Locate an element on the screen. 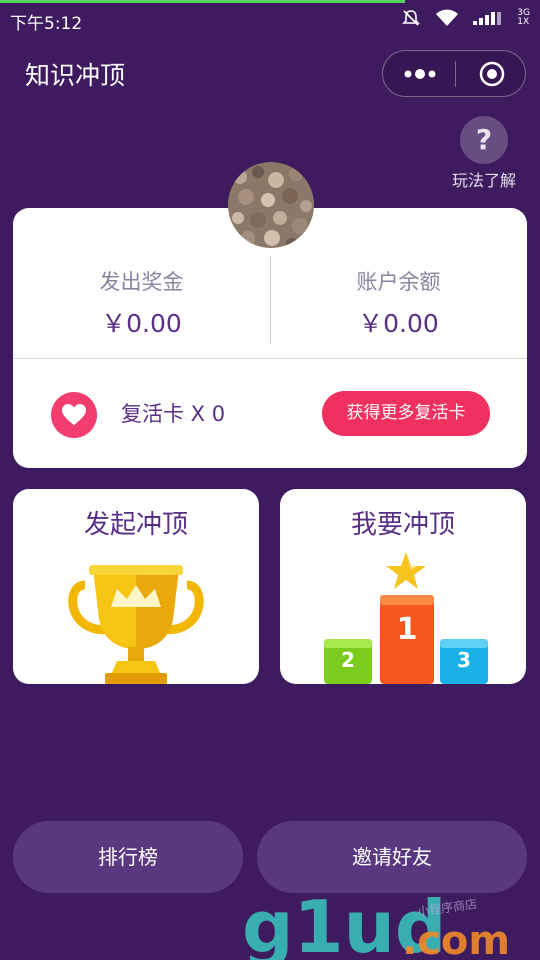 Image resolution: width=540 pixels, height=960 pixels. get-more-revive-button: 获得更多复活卡 is located at coordinates (406, 413).